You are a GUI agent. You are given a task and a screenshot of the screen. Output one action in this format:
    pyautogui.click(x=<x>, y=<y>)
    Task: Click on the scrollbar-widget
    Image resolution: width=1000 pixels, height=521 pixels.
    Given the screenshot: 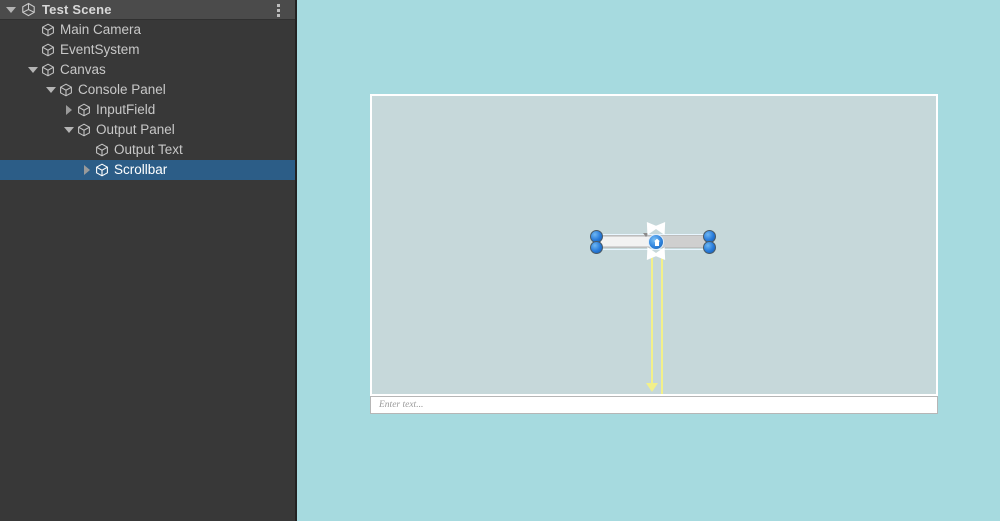 What is the action you would take?
    pyautogui.click(x=653, y=241)
    